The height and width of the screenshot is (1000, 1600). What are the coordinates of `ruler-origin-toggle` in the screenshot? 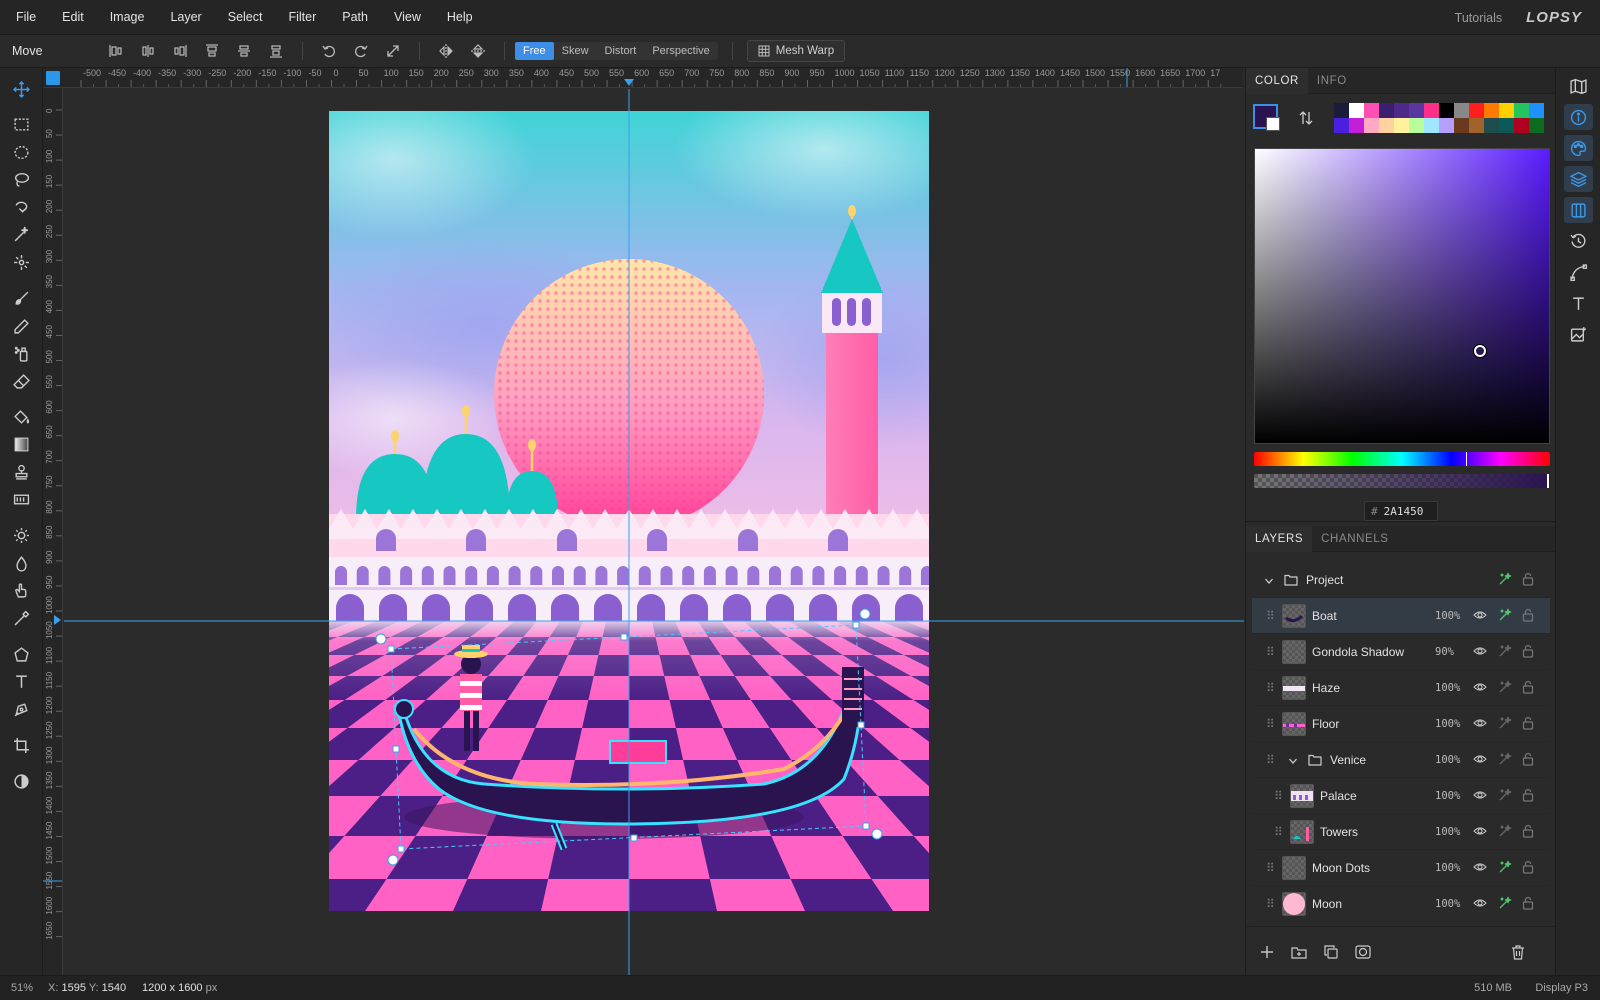 It's located at (53, 78).